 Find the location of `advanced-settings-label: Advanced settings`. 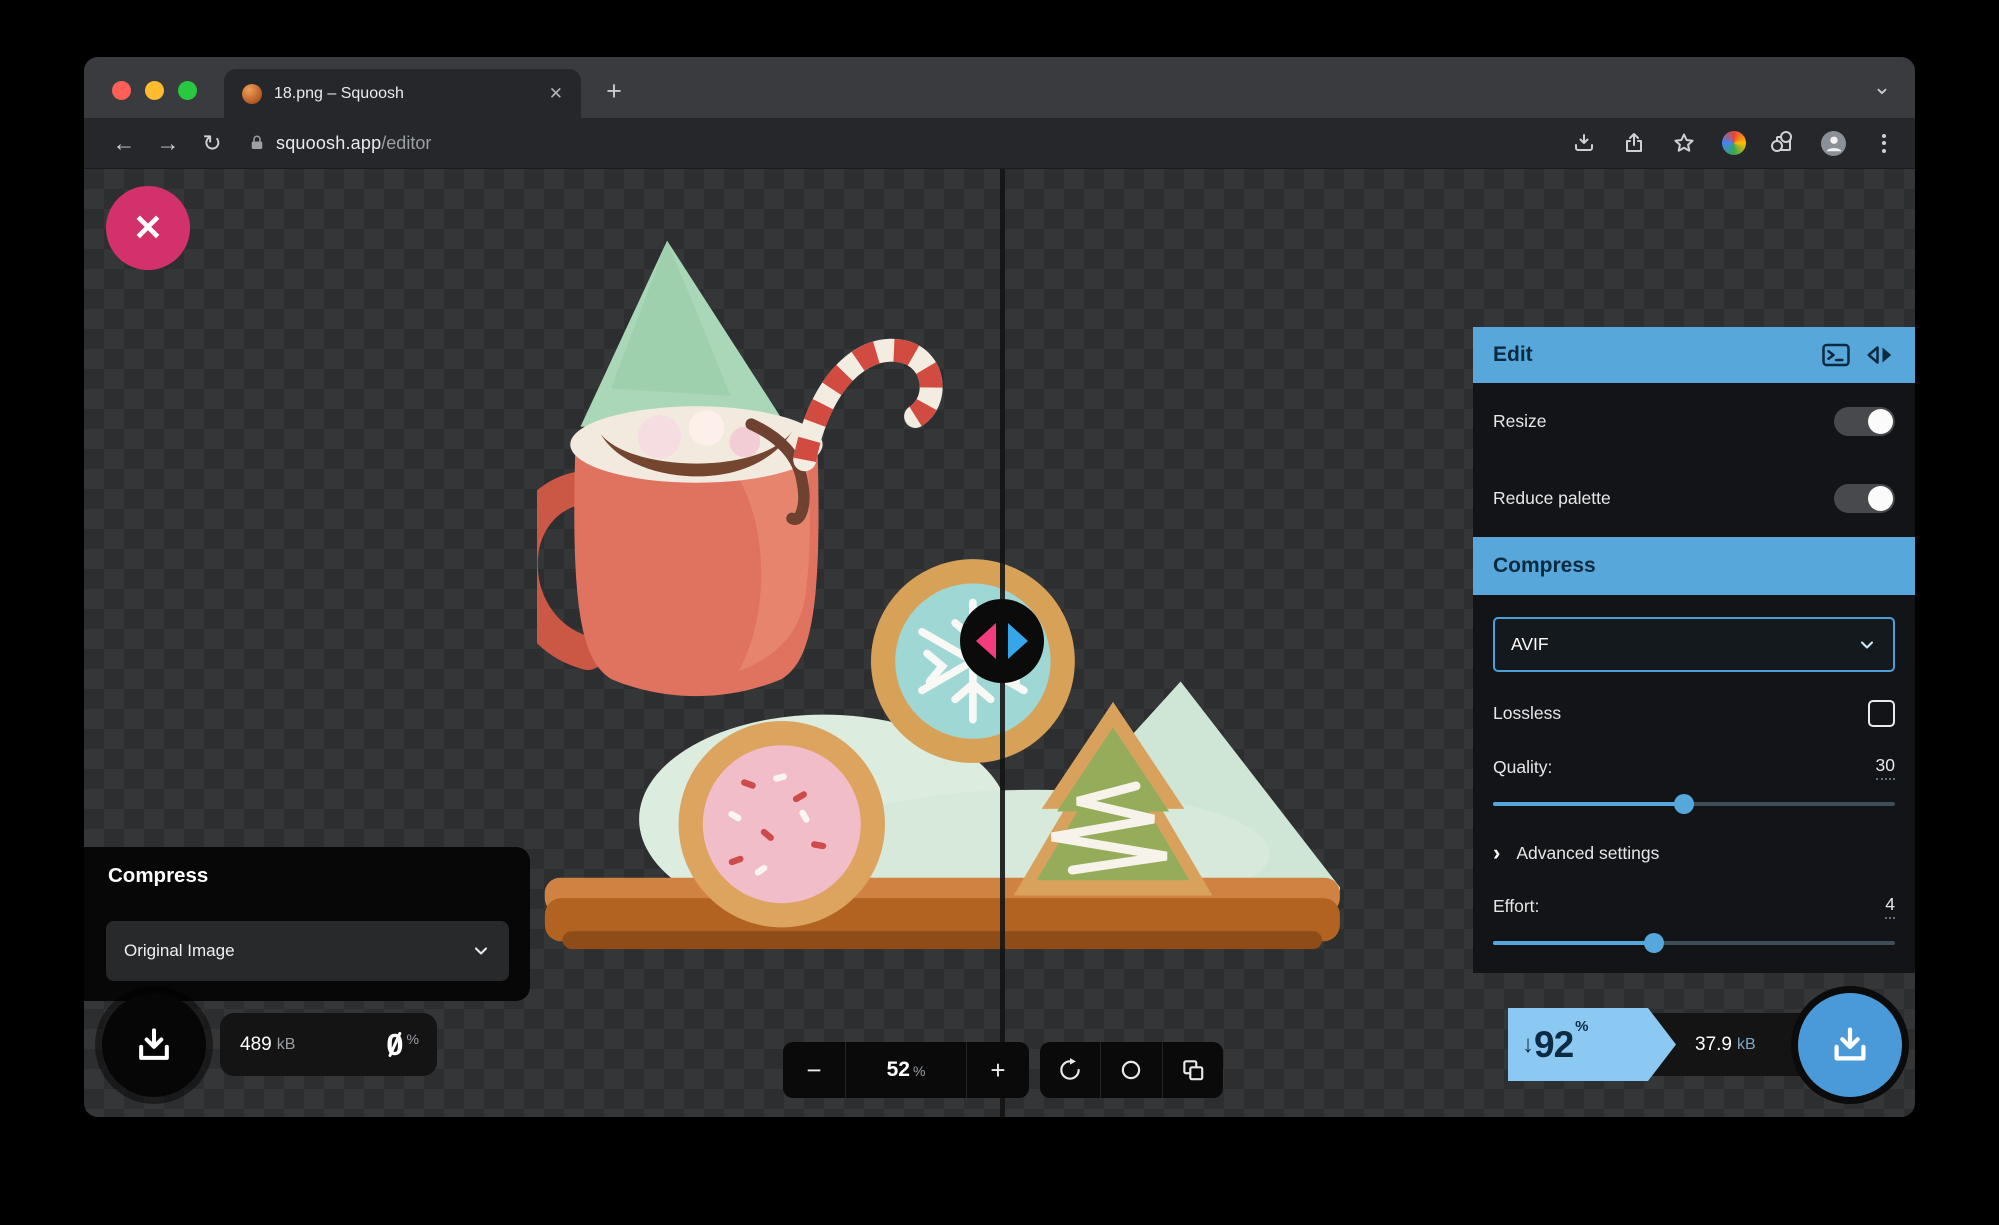

advanced-settings-label: Advanced settings is located at coordinates (1588, 852).